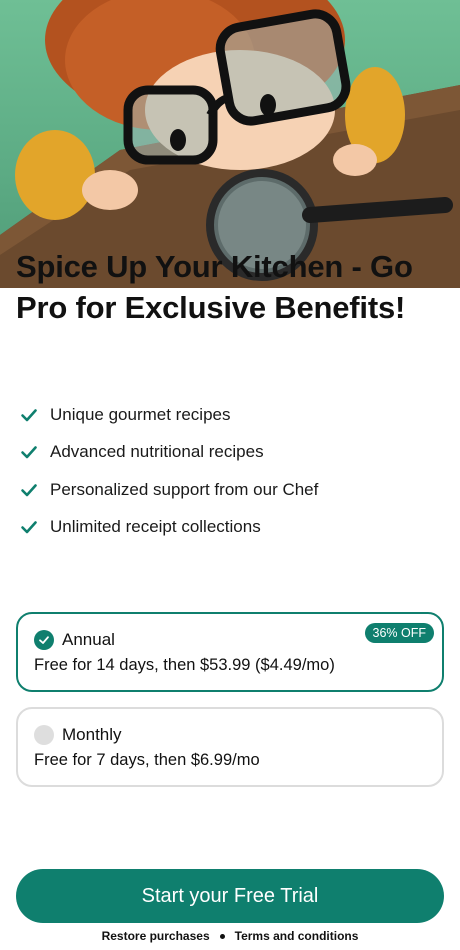  I want to click on feature-item: Unlimited receipt collections, so click(230, 528).